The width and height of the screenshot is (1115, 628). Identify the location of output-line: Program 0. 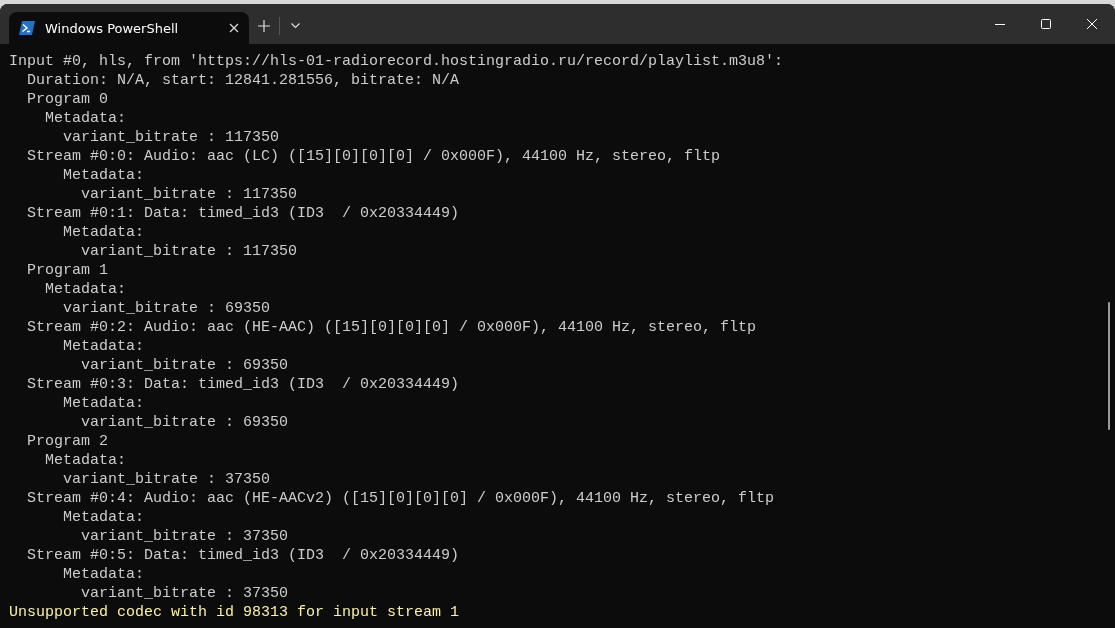
(67, 99).